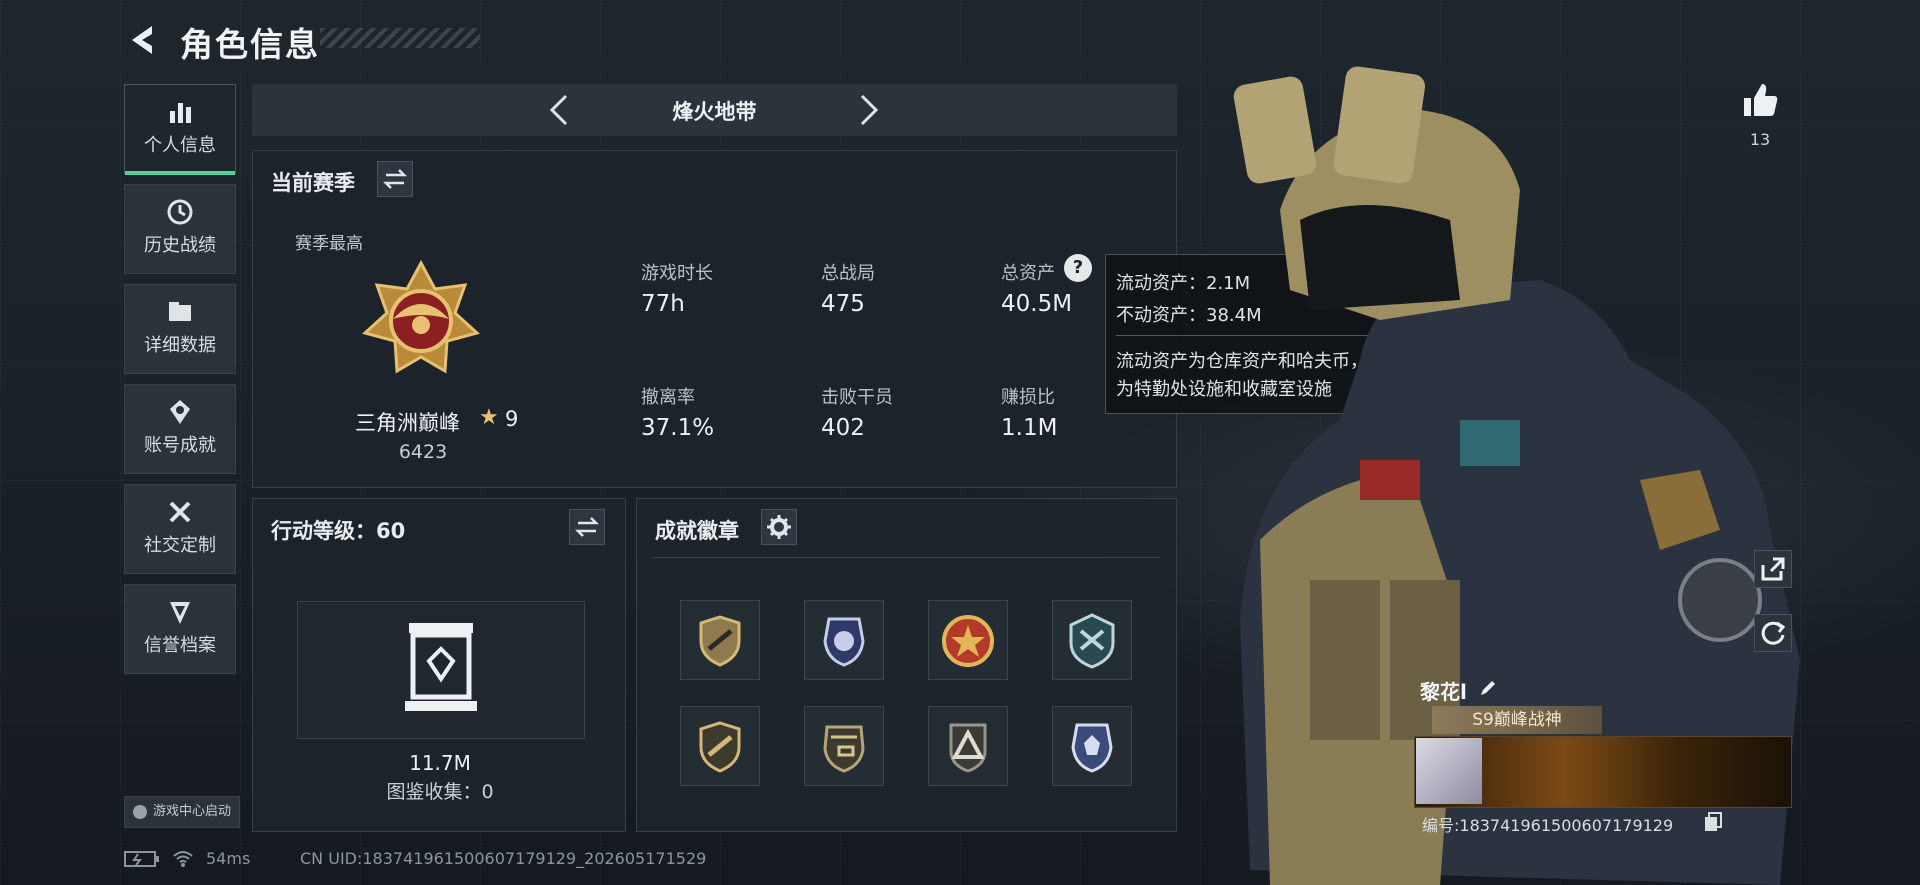 The height and width of the screenshot is (885, 1920). I want to click on sidebar-item-label: 详细数据, so click(180, 345).